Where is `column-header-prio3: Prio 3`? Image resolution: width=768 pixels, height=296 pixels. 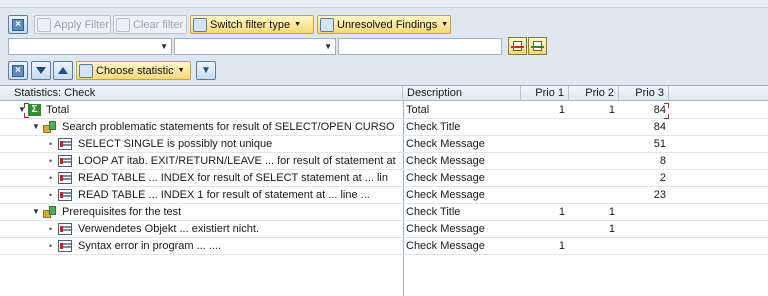 column-header-prio3: Prio 3 is located at coordinates (644, 93).